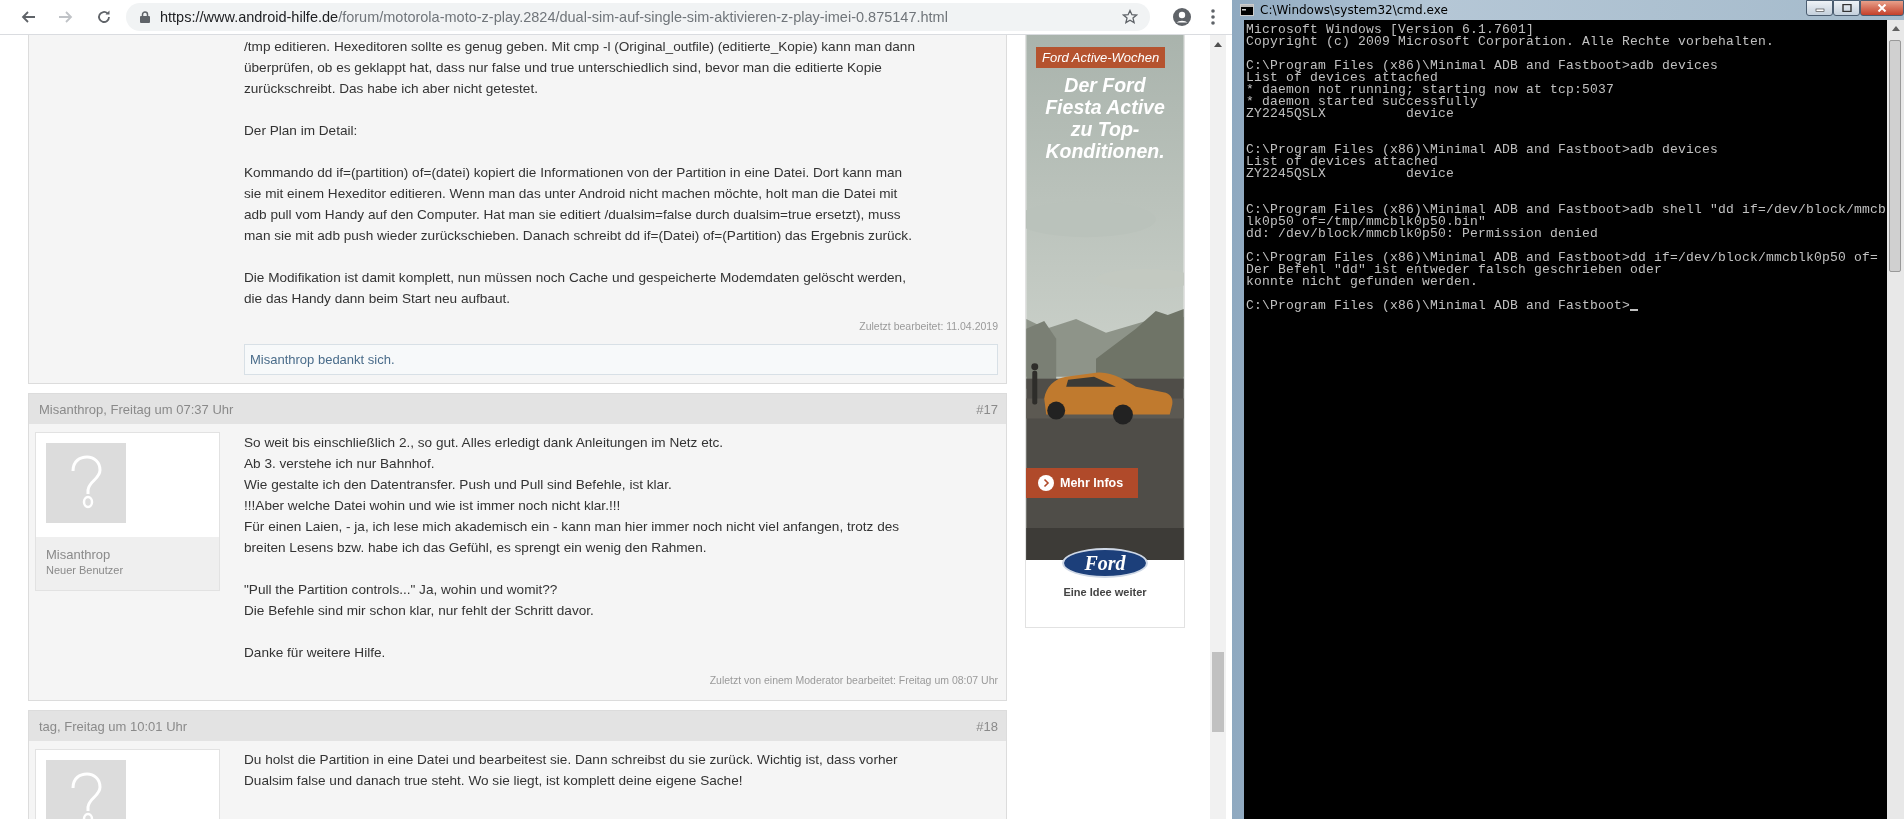  What do you see at coordinates (572, 527) in the screenshot?
I see `post-text: Für einen Laien, - ja, ich lese mich akademisch ein - kann man hier immer noch nicht viel anfangen, trotz des` at bounding box center [572, 527].